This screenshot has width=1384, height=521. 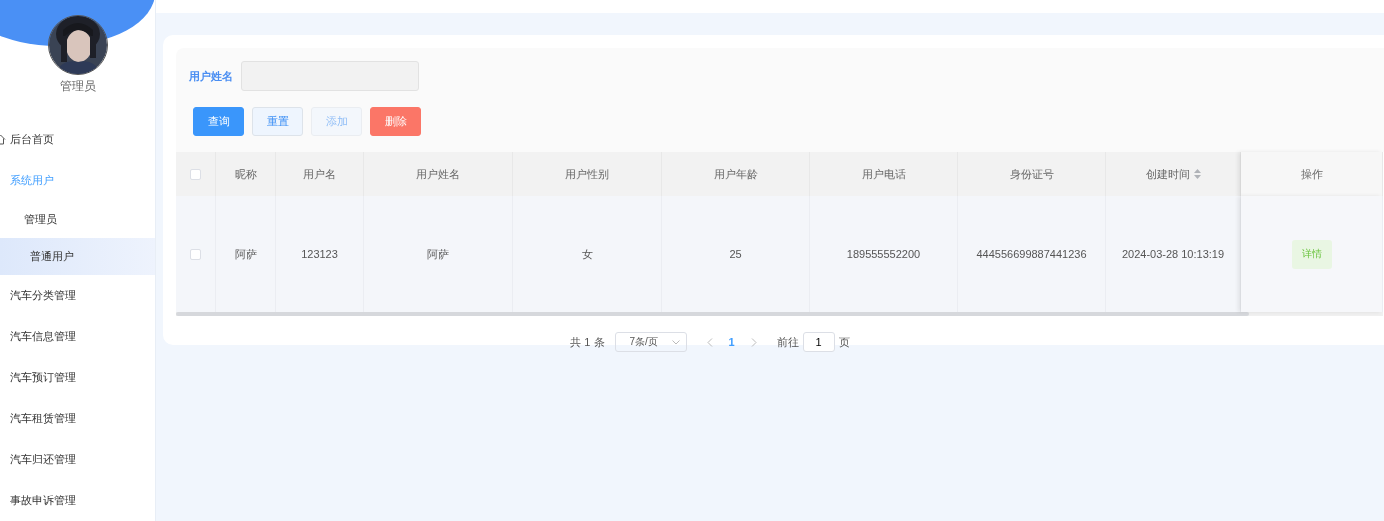 I want to click on menu-item: 汽车预订管理, so click(x=77, y=377).